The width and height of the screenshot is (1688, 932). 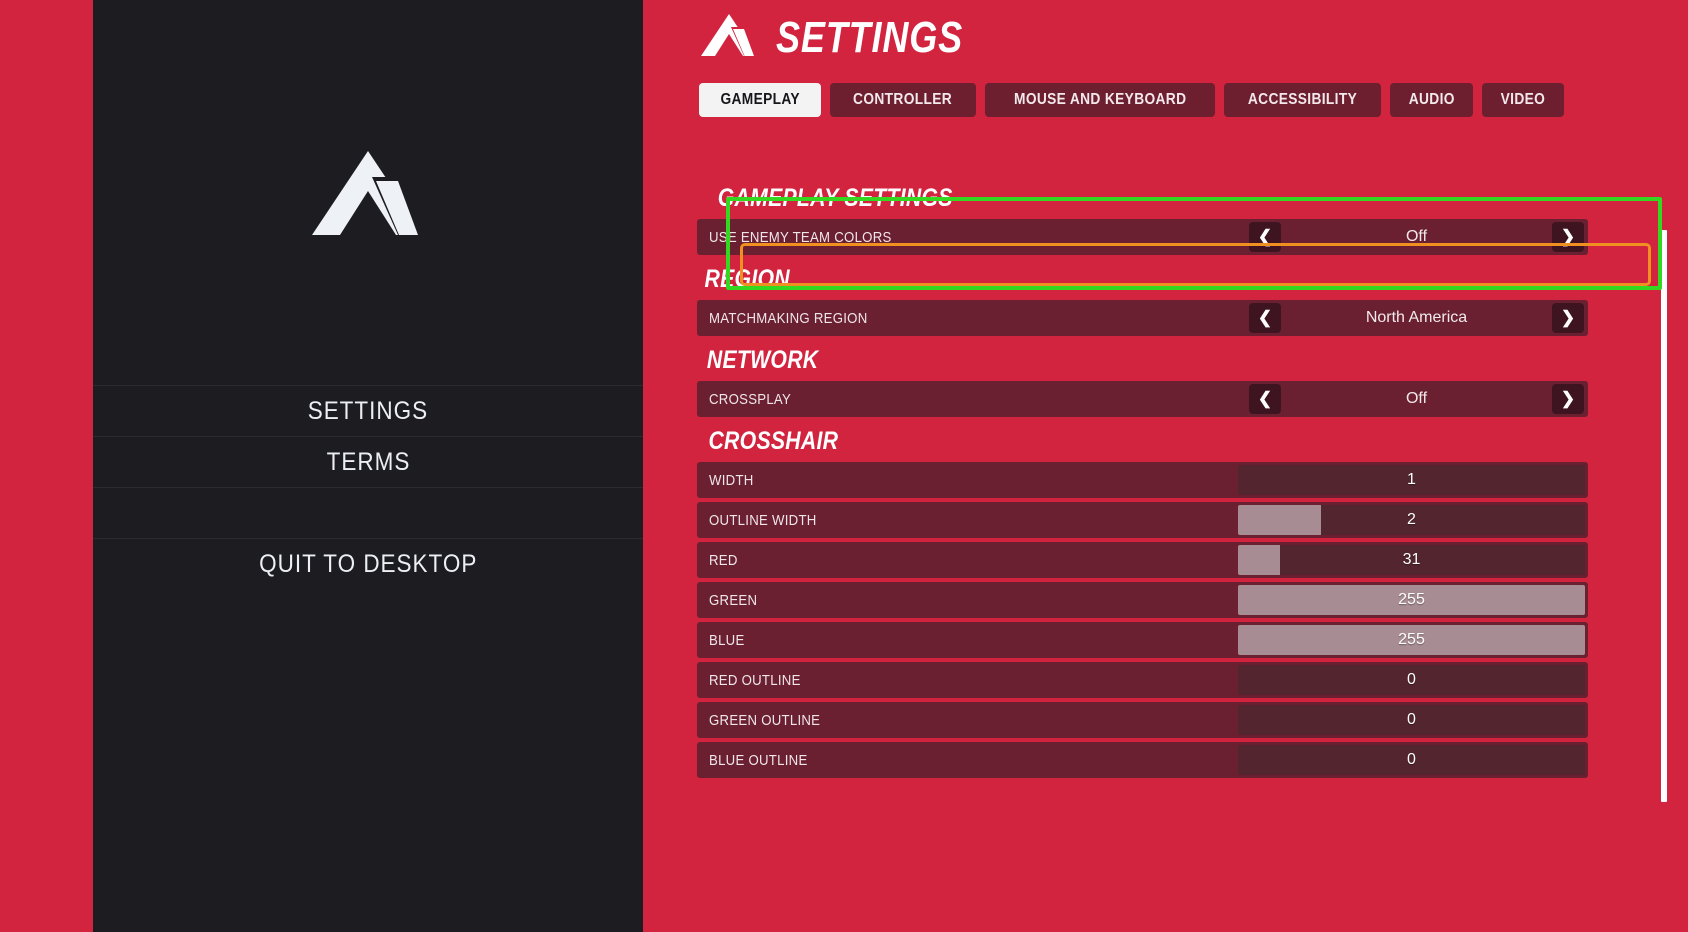 I want to click on tab-controller: CONTROLLER, so click(x=903, y=100).